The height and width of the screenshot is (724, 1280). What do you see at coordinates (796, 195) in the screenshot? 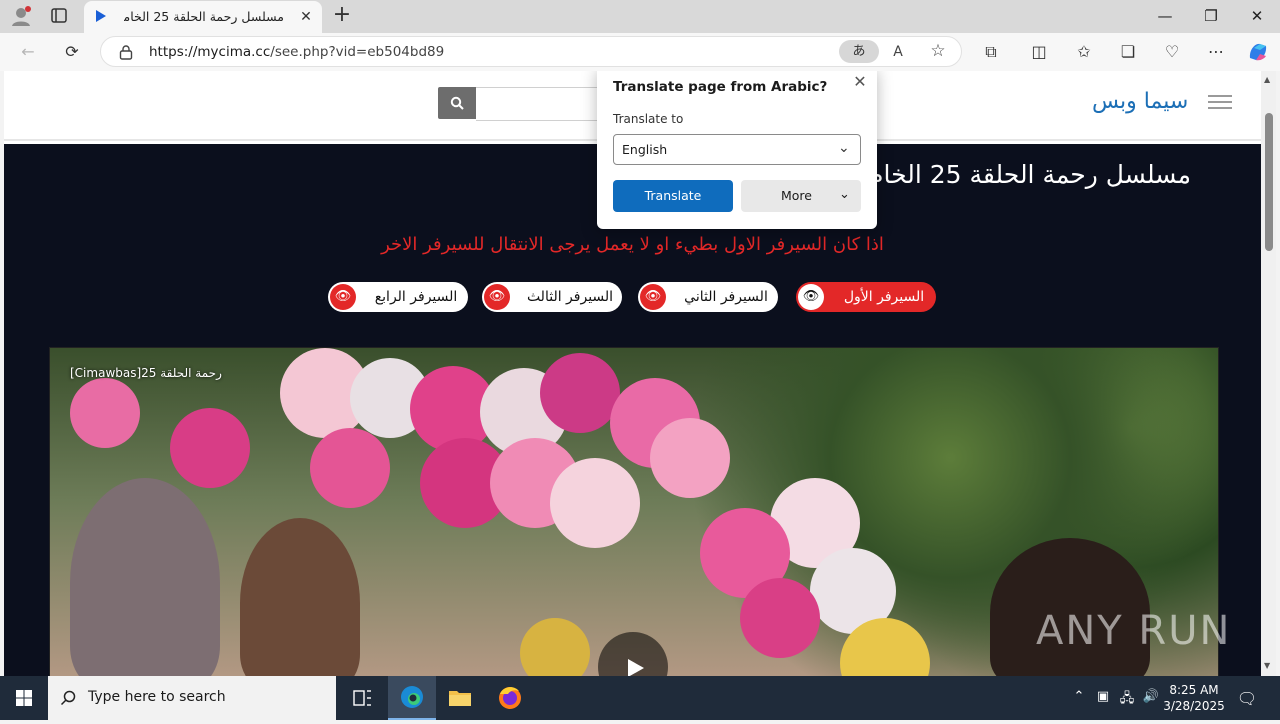
I see `more-button-label: More` at bounding box center [796, 195].